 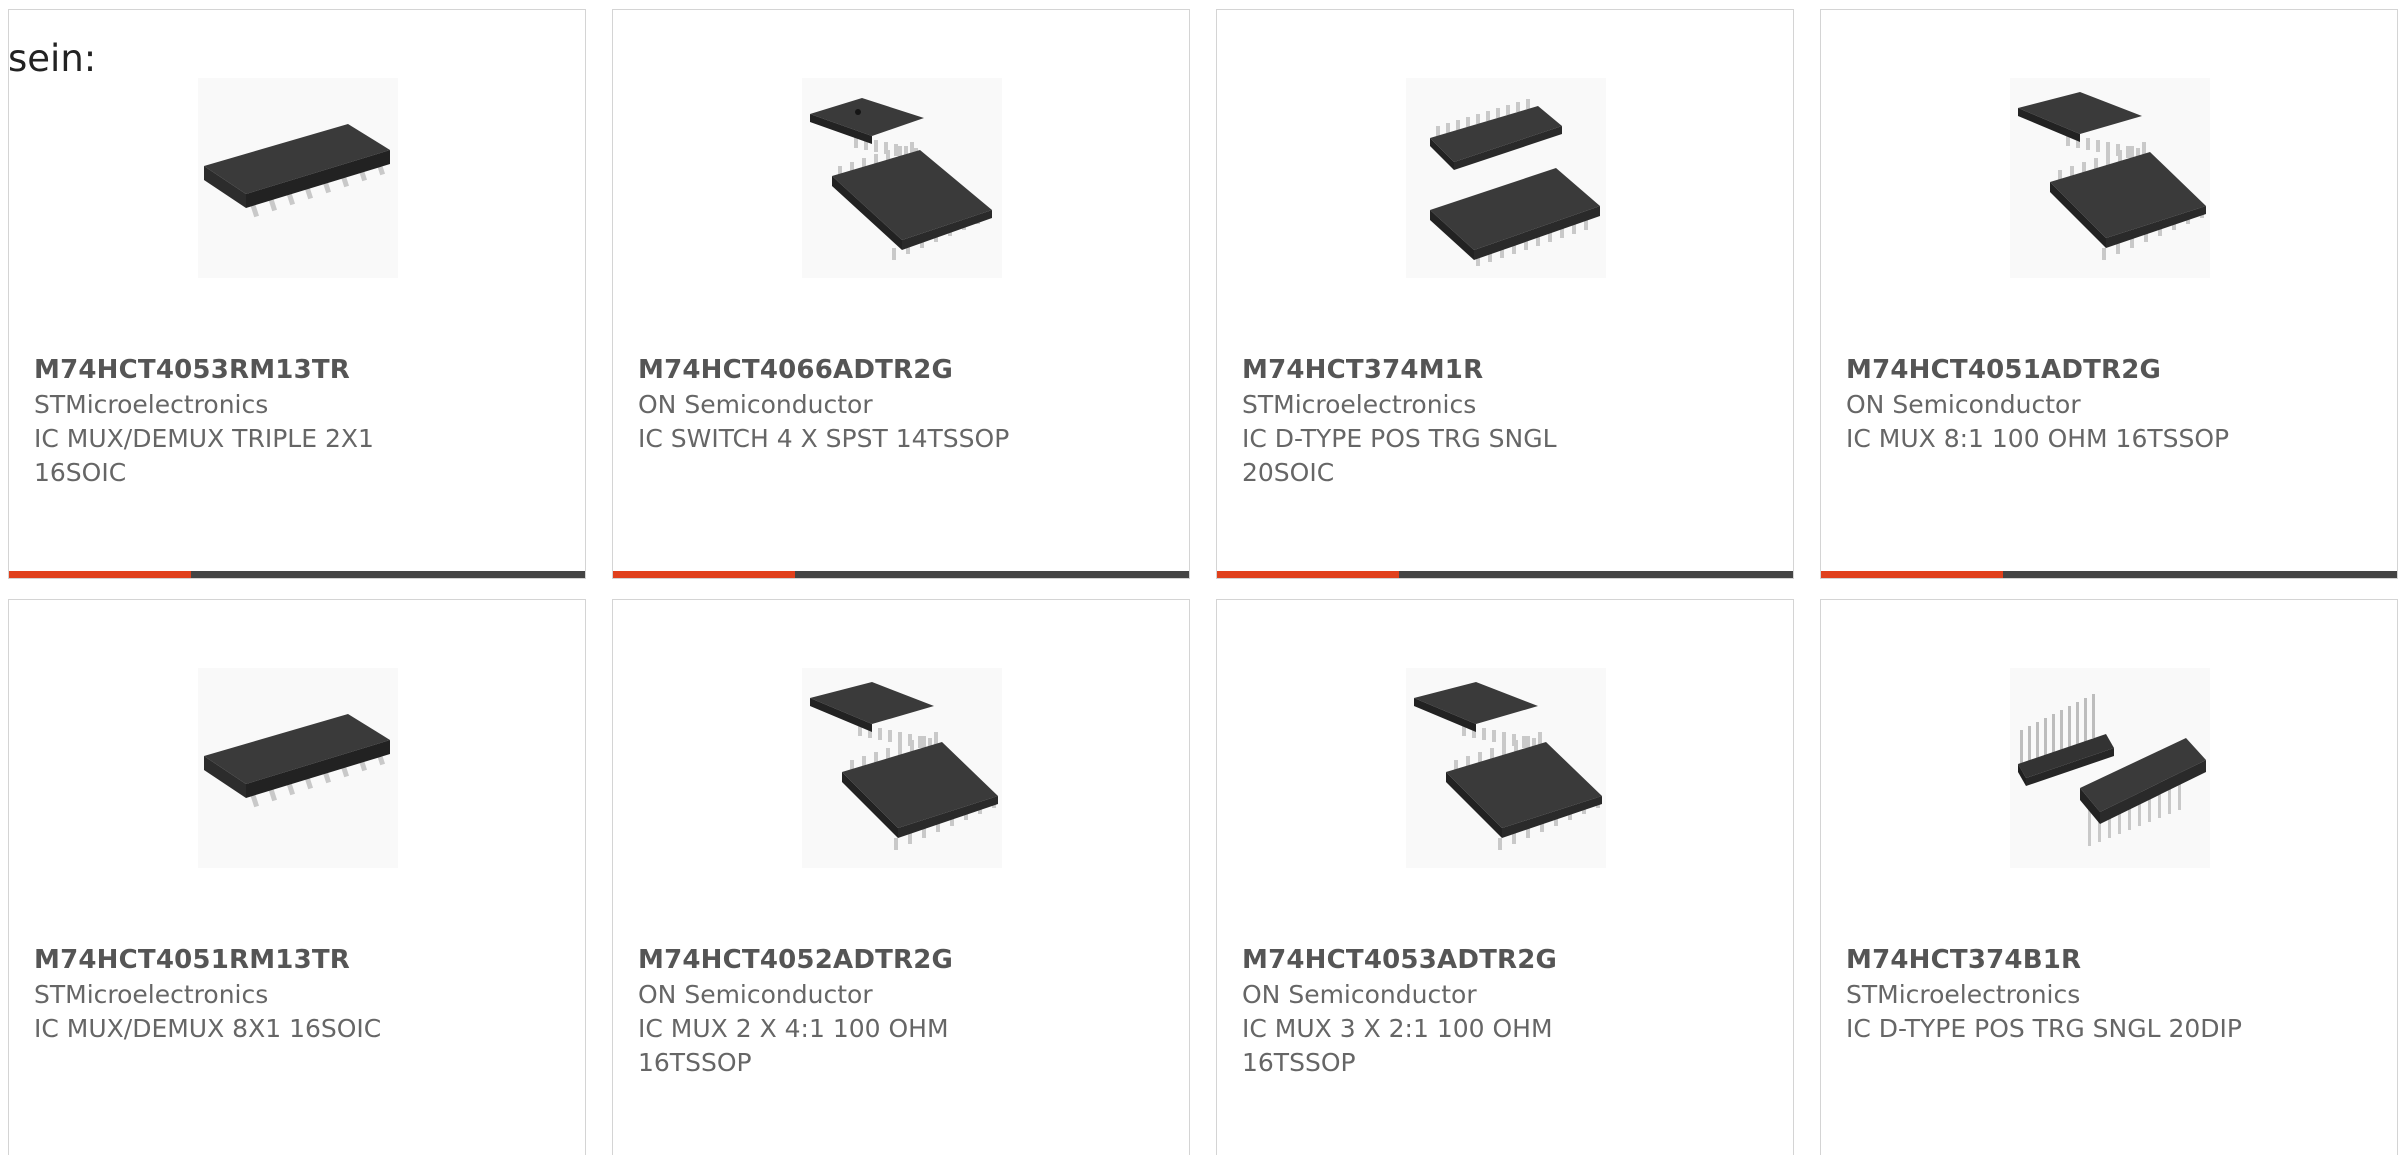 I want to click on description: IC MUX/DEMUX TRIPLE 2X1 16SOIC, so click(x=204, y=455).